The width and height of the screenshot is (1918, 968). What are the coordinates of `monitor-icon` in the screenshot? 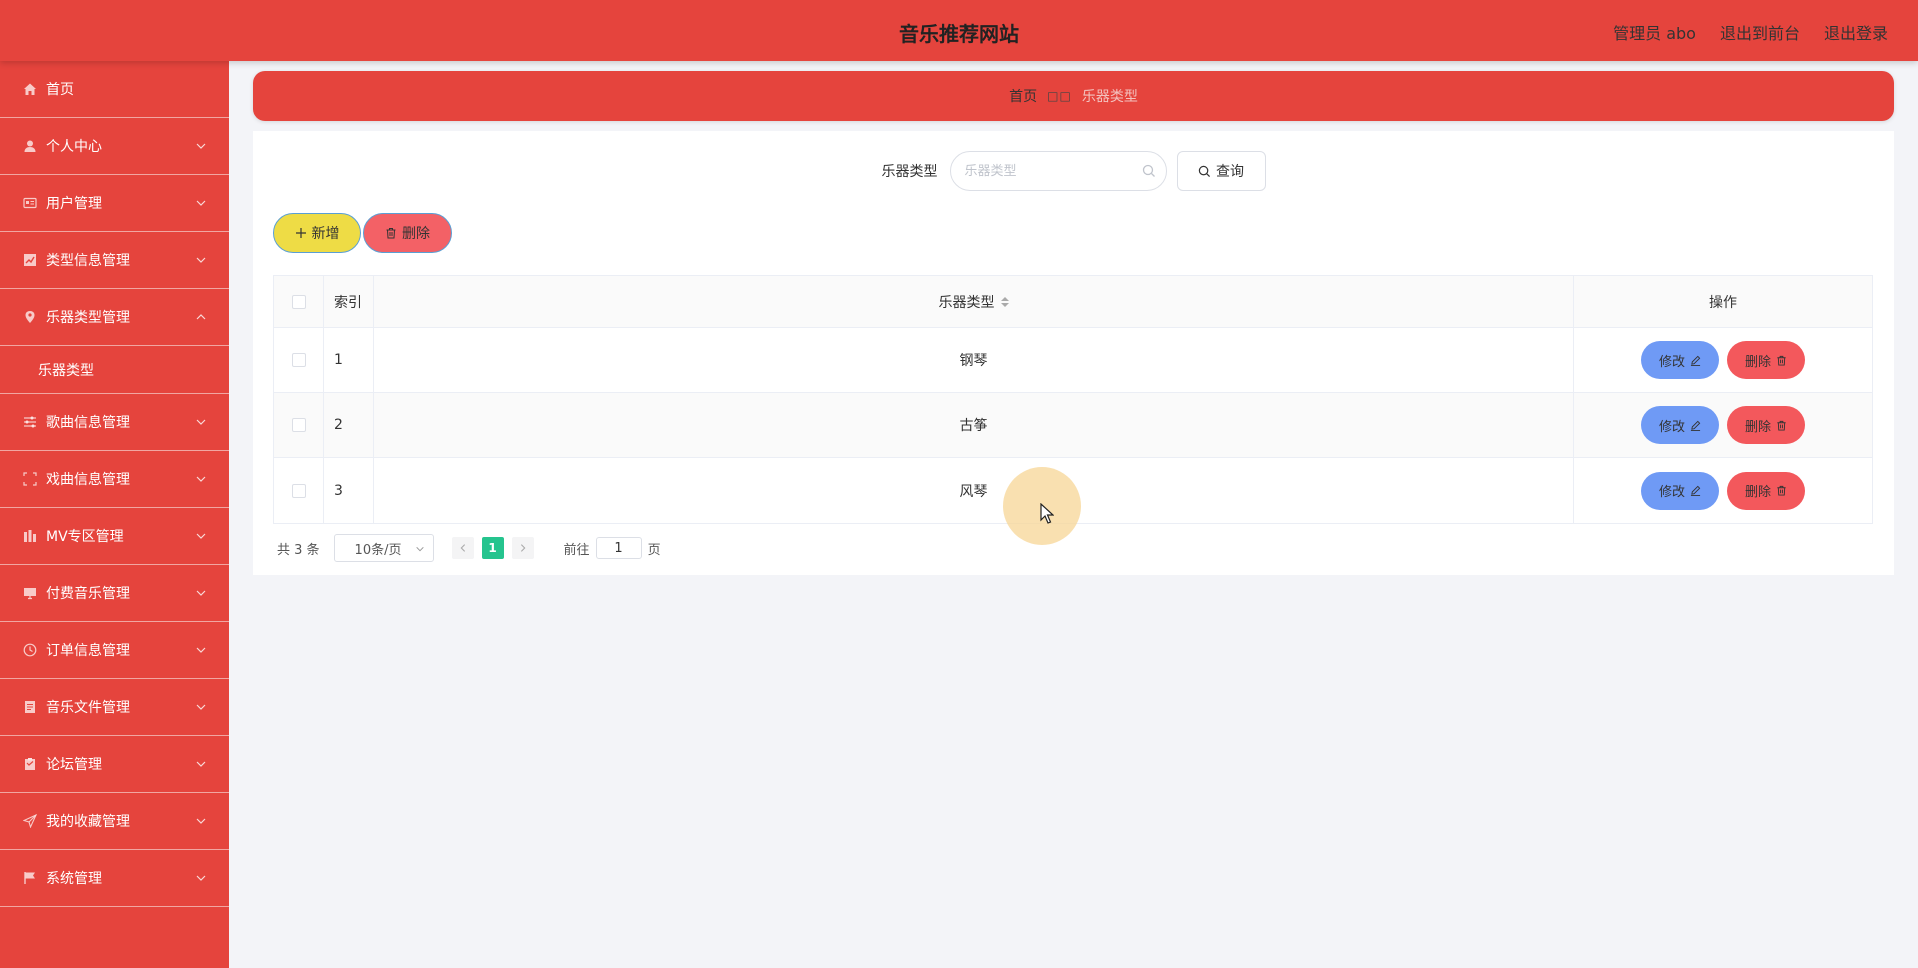 It's located at (30, 593).